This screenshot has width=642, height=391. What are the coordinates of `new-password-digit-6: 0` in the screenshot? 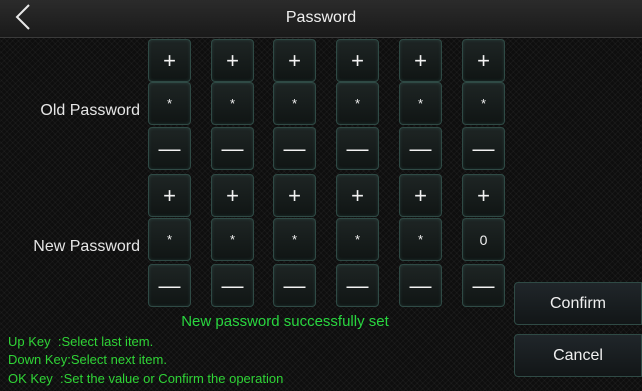 It's located at (483, 239).